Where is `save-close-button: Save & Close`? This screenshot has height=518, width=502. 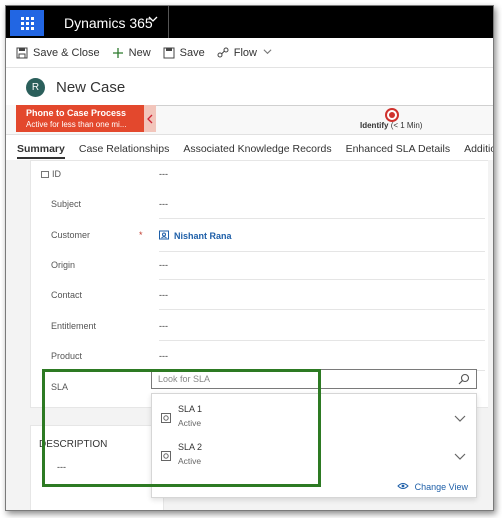 save-close-button: Save & Close is located at coordinates (58, 53).